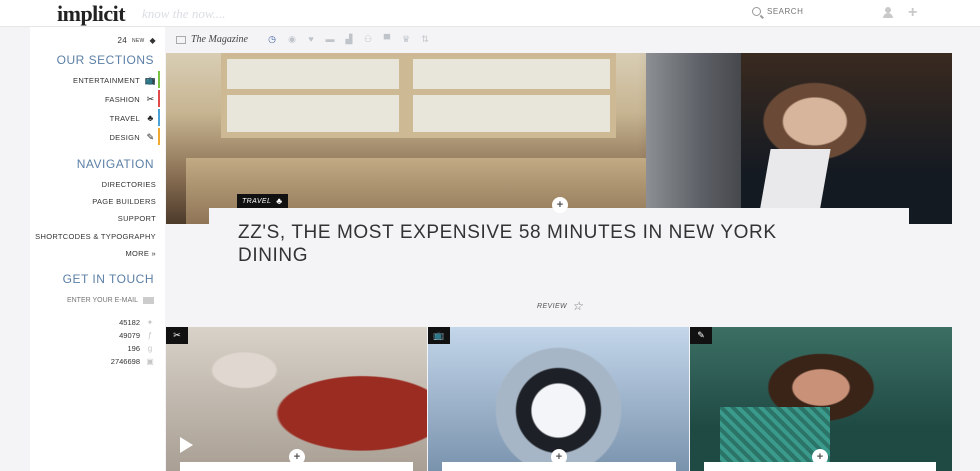  I want to click on new-counter: 24 NEW ◆, so click(136, 40).